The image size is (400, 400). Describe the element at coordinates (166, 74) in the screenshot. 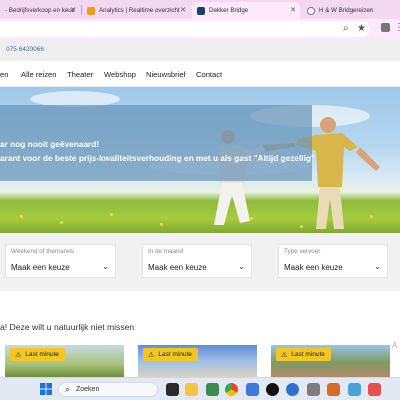

I see `nav-item-nieuwsbrief: Nieuwsbrief` at that location.